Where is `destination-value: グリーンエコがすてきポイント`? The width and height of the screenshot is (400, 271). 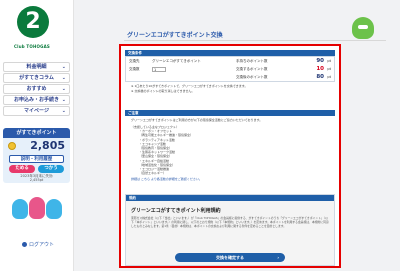 destination-value: グリーンエコがすてきポイント is located at coordinates (176, 61).